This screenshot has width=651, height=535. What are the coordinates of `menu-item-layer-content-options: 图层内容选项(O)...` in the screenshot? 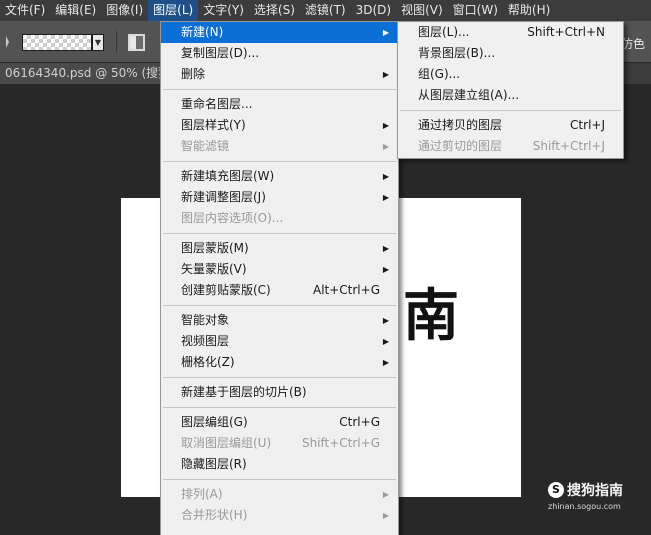 It's located at (279, 218).